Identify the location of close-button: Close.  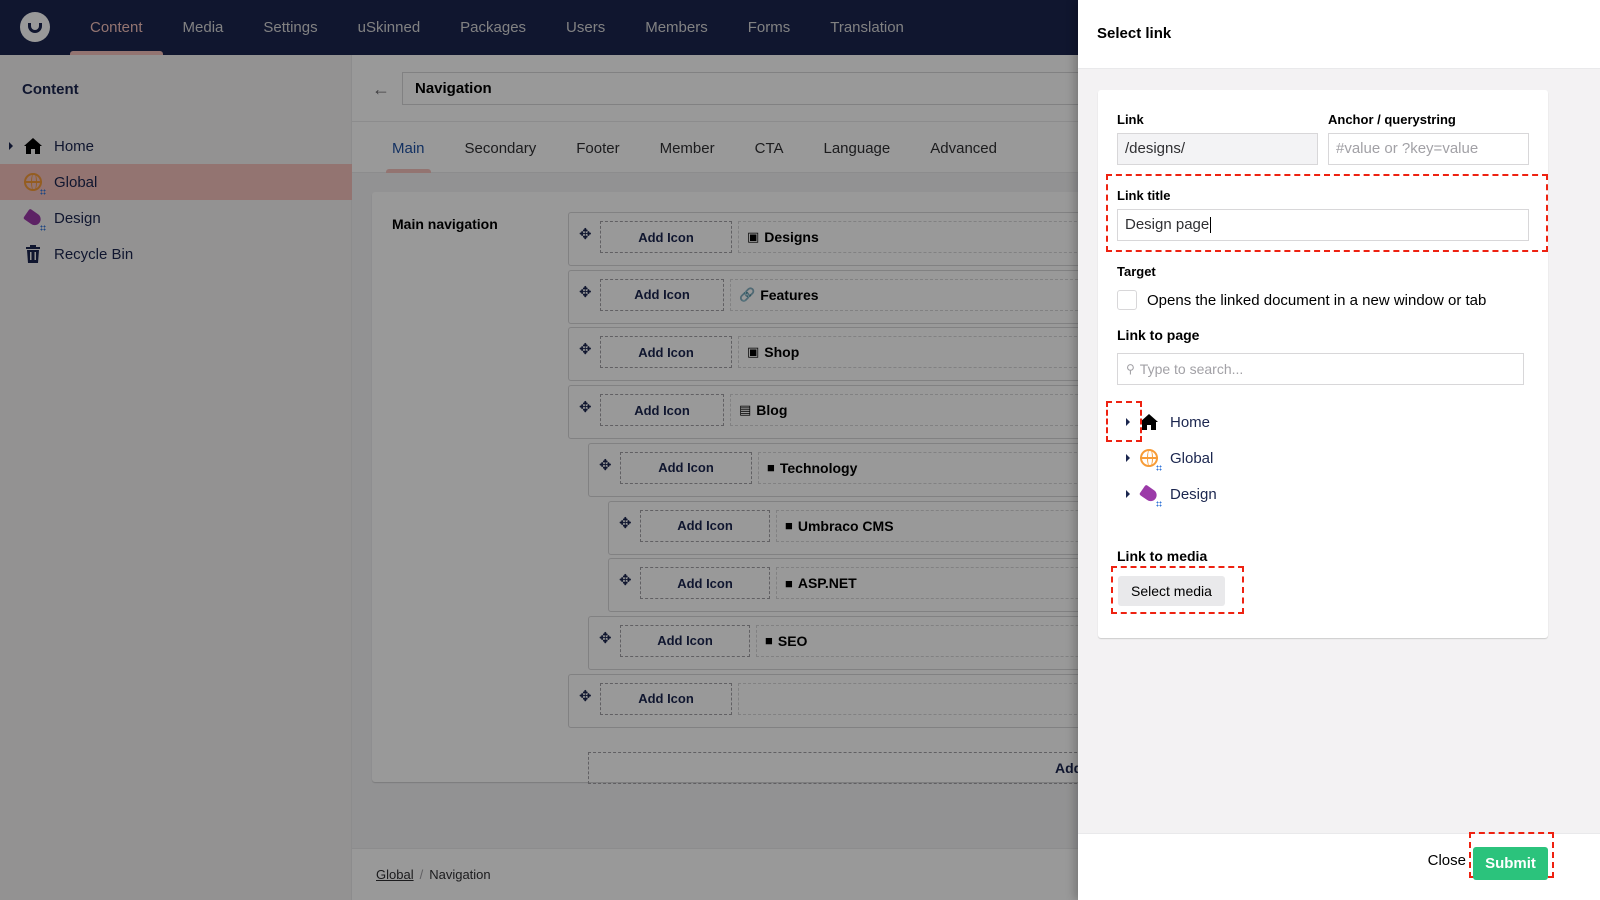
(1447, 860).